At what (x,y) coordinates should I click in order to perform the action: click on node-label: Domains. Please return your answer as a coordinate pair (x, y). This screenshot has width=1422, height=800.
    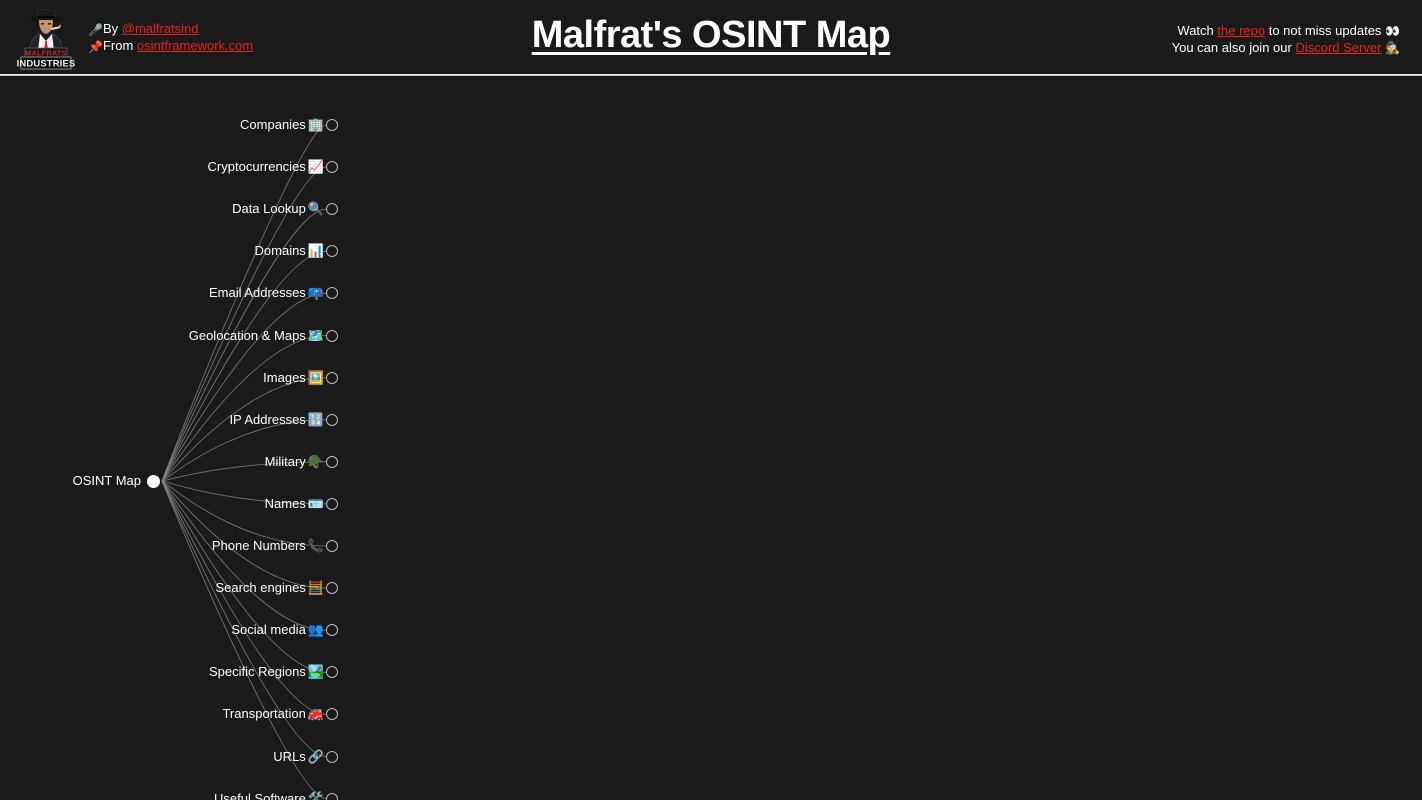
    Looking at the image, I should click on (280, 251).